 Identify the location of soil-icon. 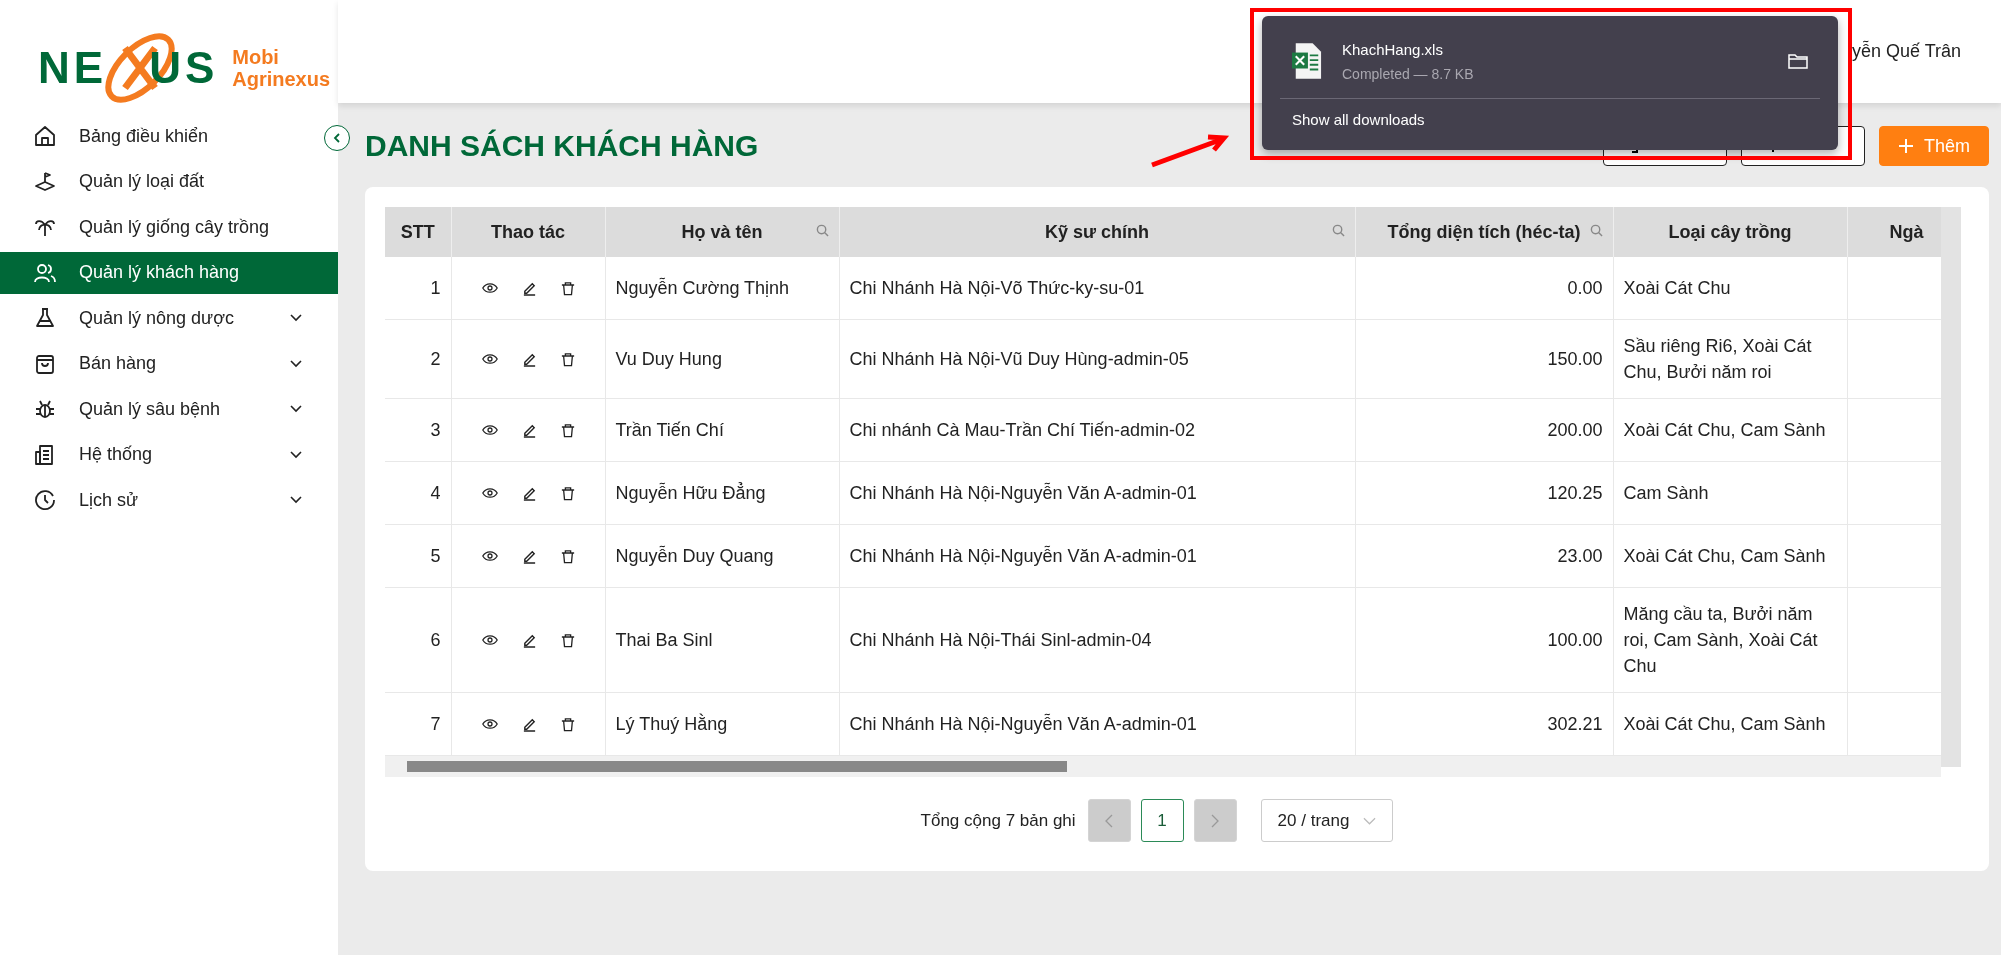
(45, 181).